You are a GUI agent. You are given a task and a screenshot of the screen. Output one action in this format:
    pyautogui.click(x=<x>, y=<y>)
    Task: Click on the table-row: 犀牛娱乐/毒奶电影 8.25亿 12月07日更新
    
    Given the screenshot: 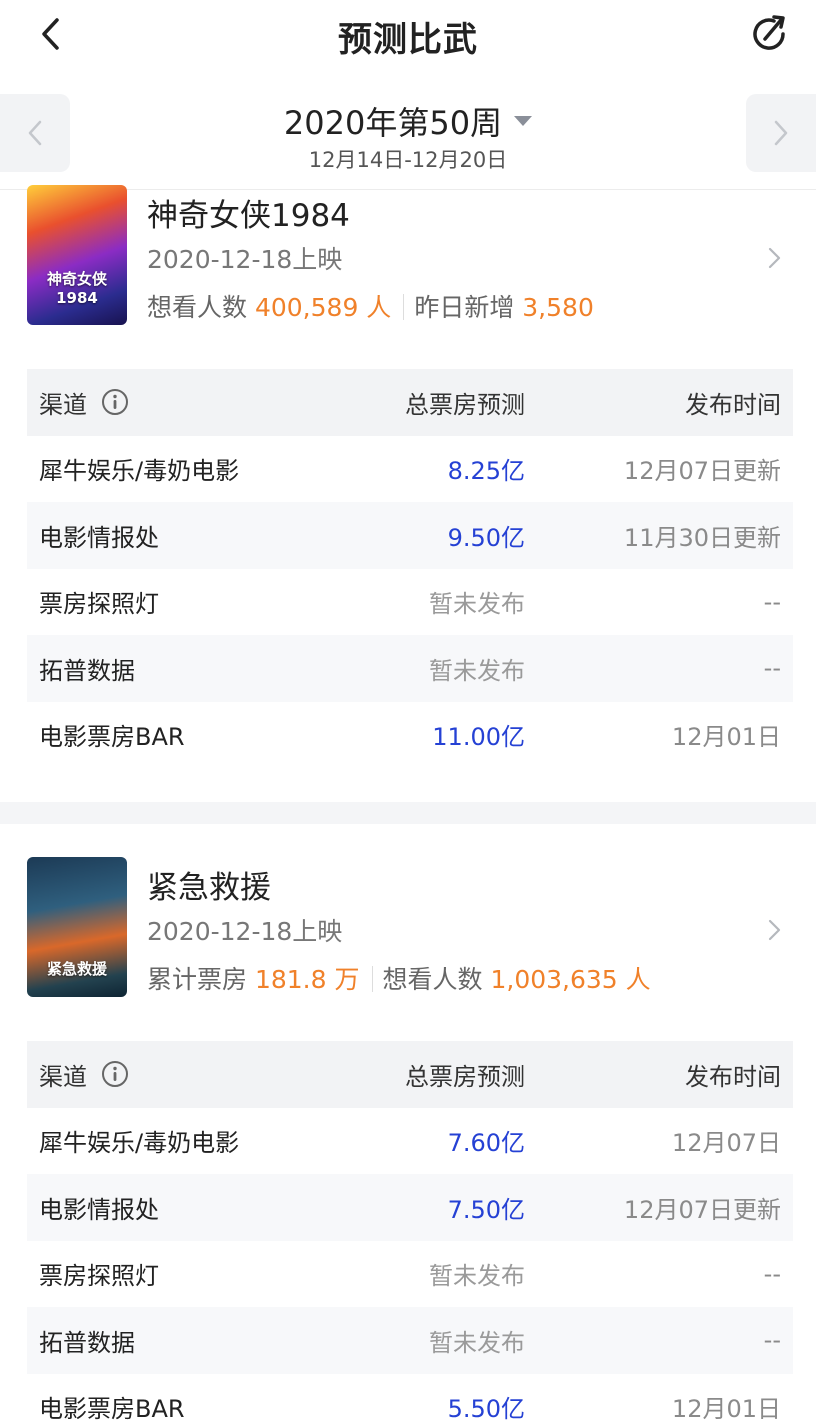 What is the action you would take?
    pyautogui.click(x=410, y=469)
    